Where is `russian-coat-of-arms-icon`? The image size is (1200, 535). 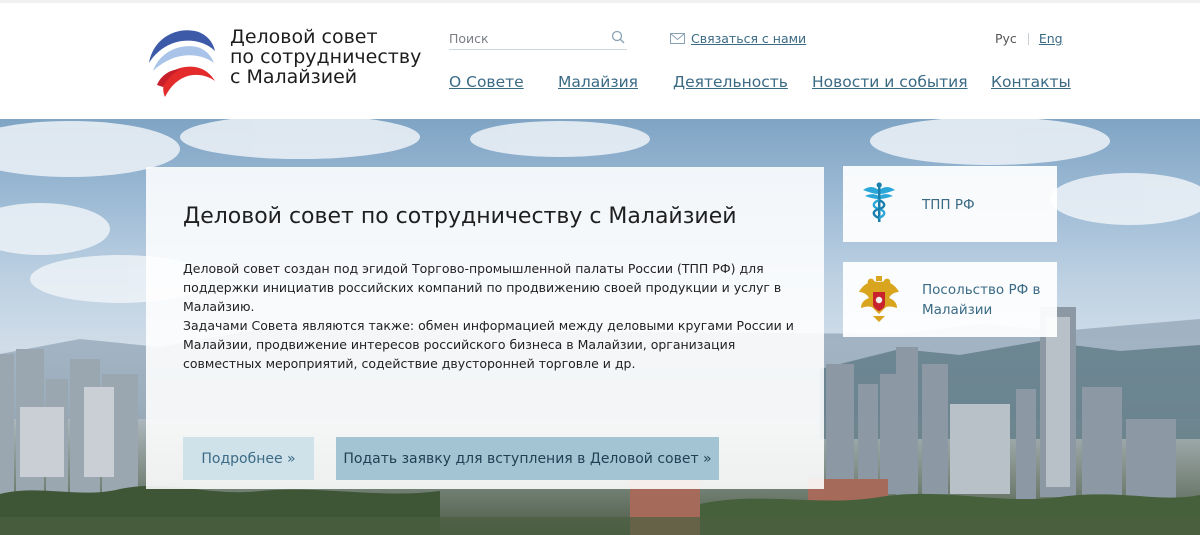 russian-coat-of-arms-icon is located at coordinates (879, 299).